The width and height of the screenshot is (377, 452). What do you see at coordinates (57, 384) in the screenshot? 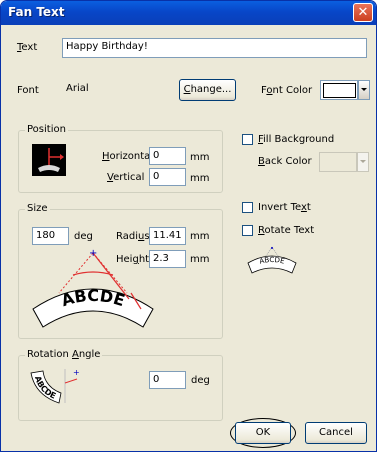
I see `rotation-preview-icon: + ABCDE` at bounding box center [57, 384].